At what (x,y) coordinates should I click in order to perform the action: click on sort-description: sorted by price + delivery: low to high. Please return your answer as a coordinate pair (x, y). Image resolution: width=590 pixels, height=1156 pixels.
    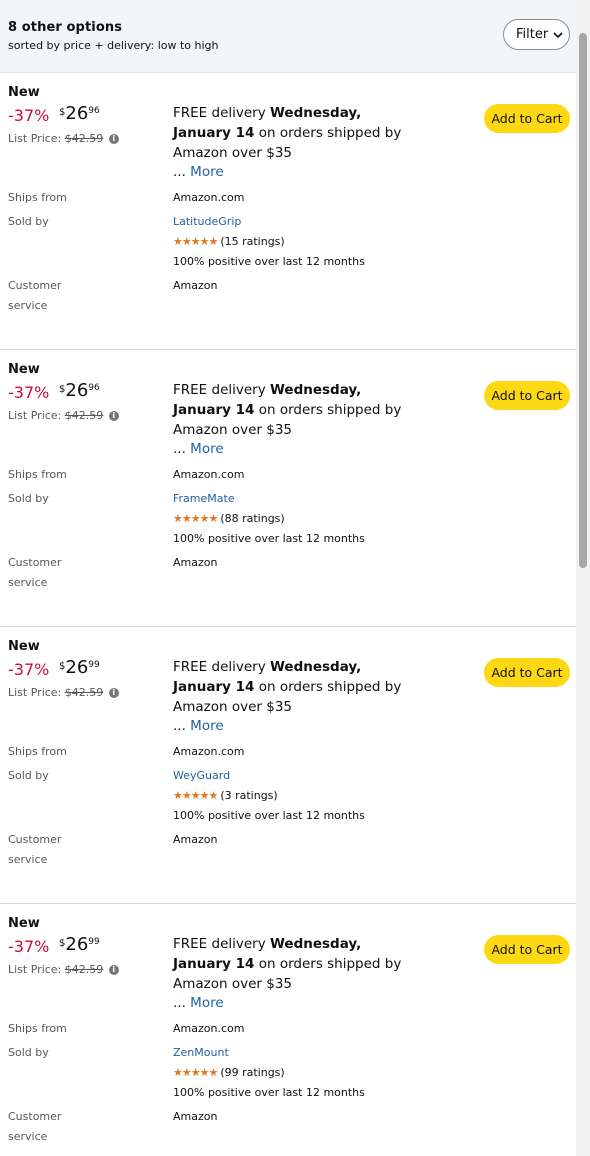
    Looking at the image, I should click on (113, 45).